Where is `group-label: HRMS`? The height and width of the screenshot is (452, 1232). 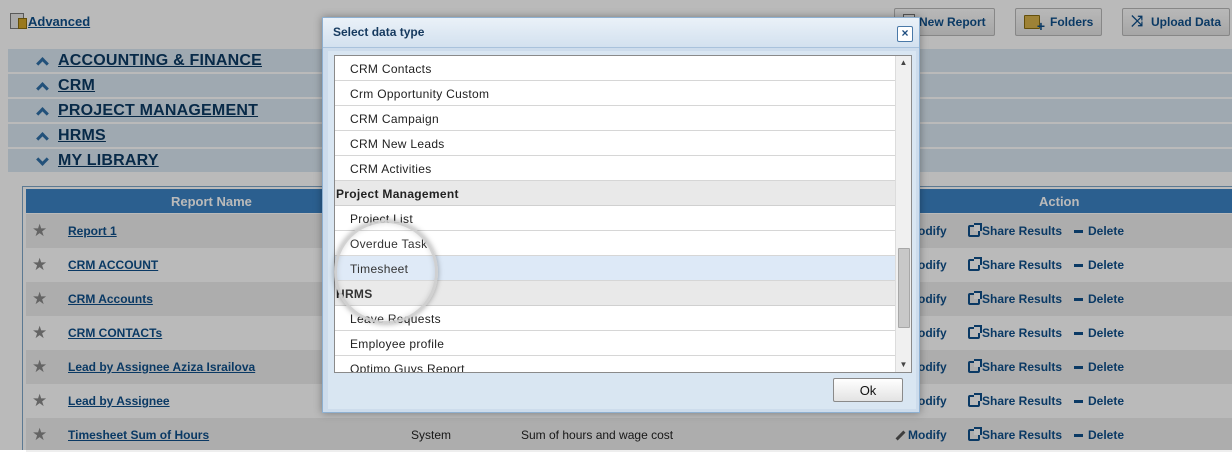
group-label: HRMS is located at coordinates (354, 294).